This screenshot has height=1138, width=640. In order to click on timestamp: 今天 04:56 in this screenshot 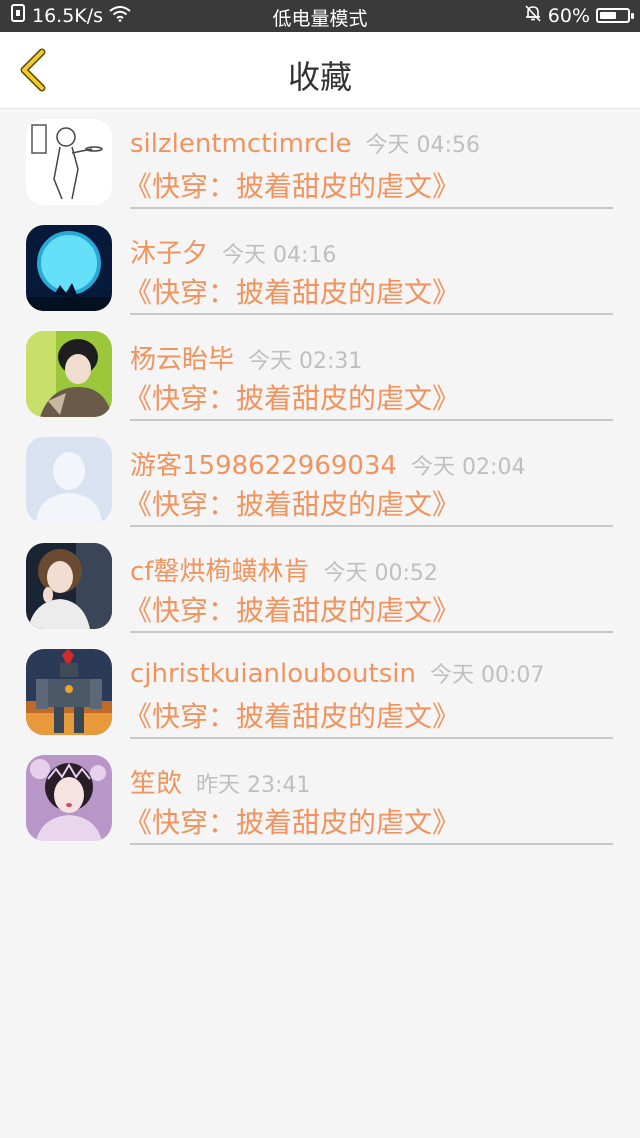, I will do `click(422, 145)`.